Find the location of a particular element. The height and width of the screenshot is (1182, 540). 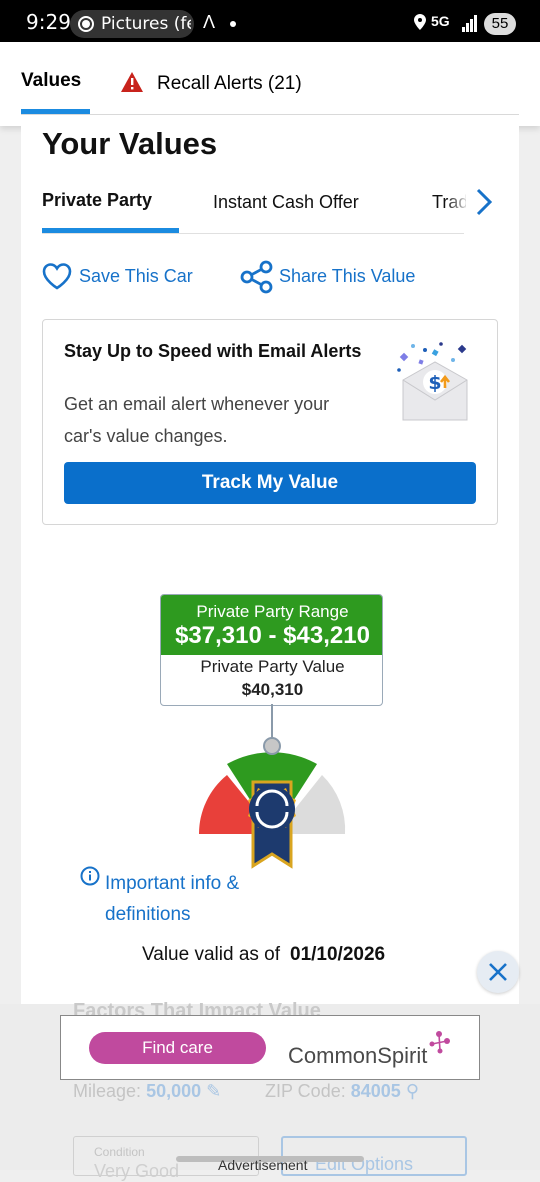

important-info-link: Important info & definitions is located at coordinates (185, 899).